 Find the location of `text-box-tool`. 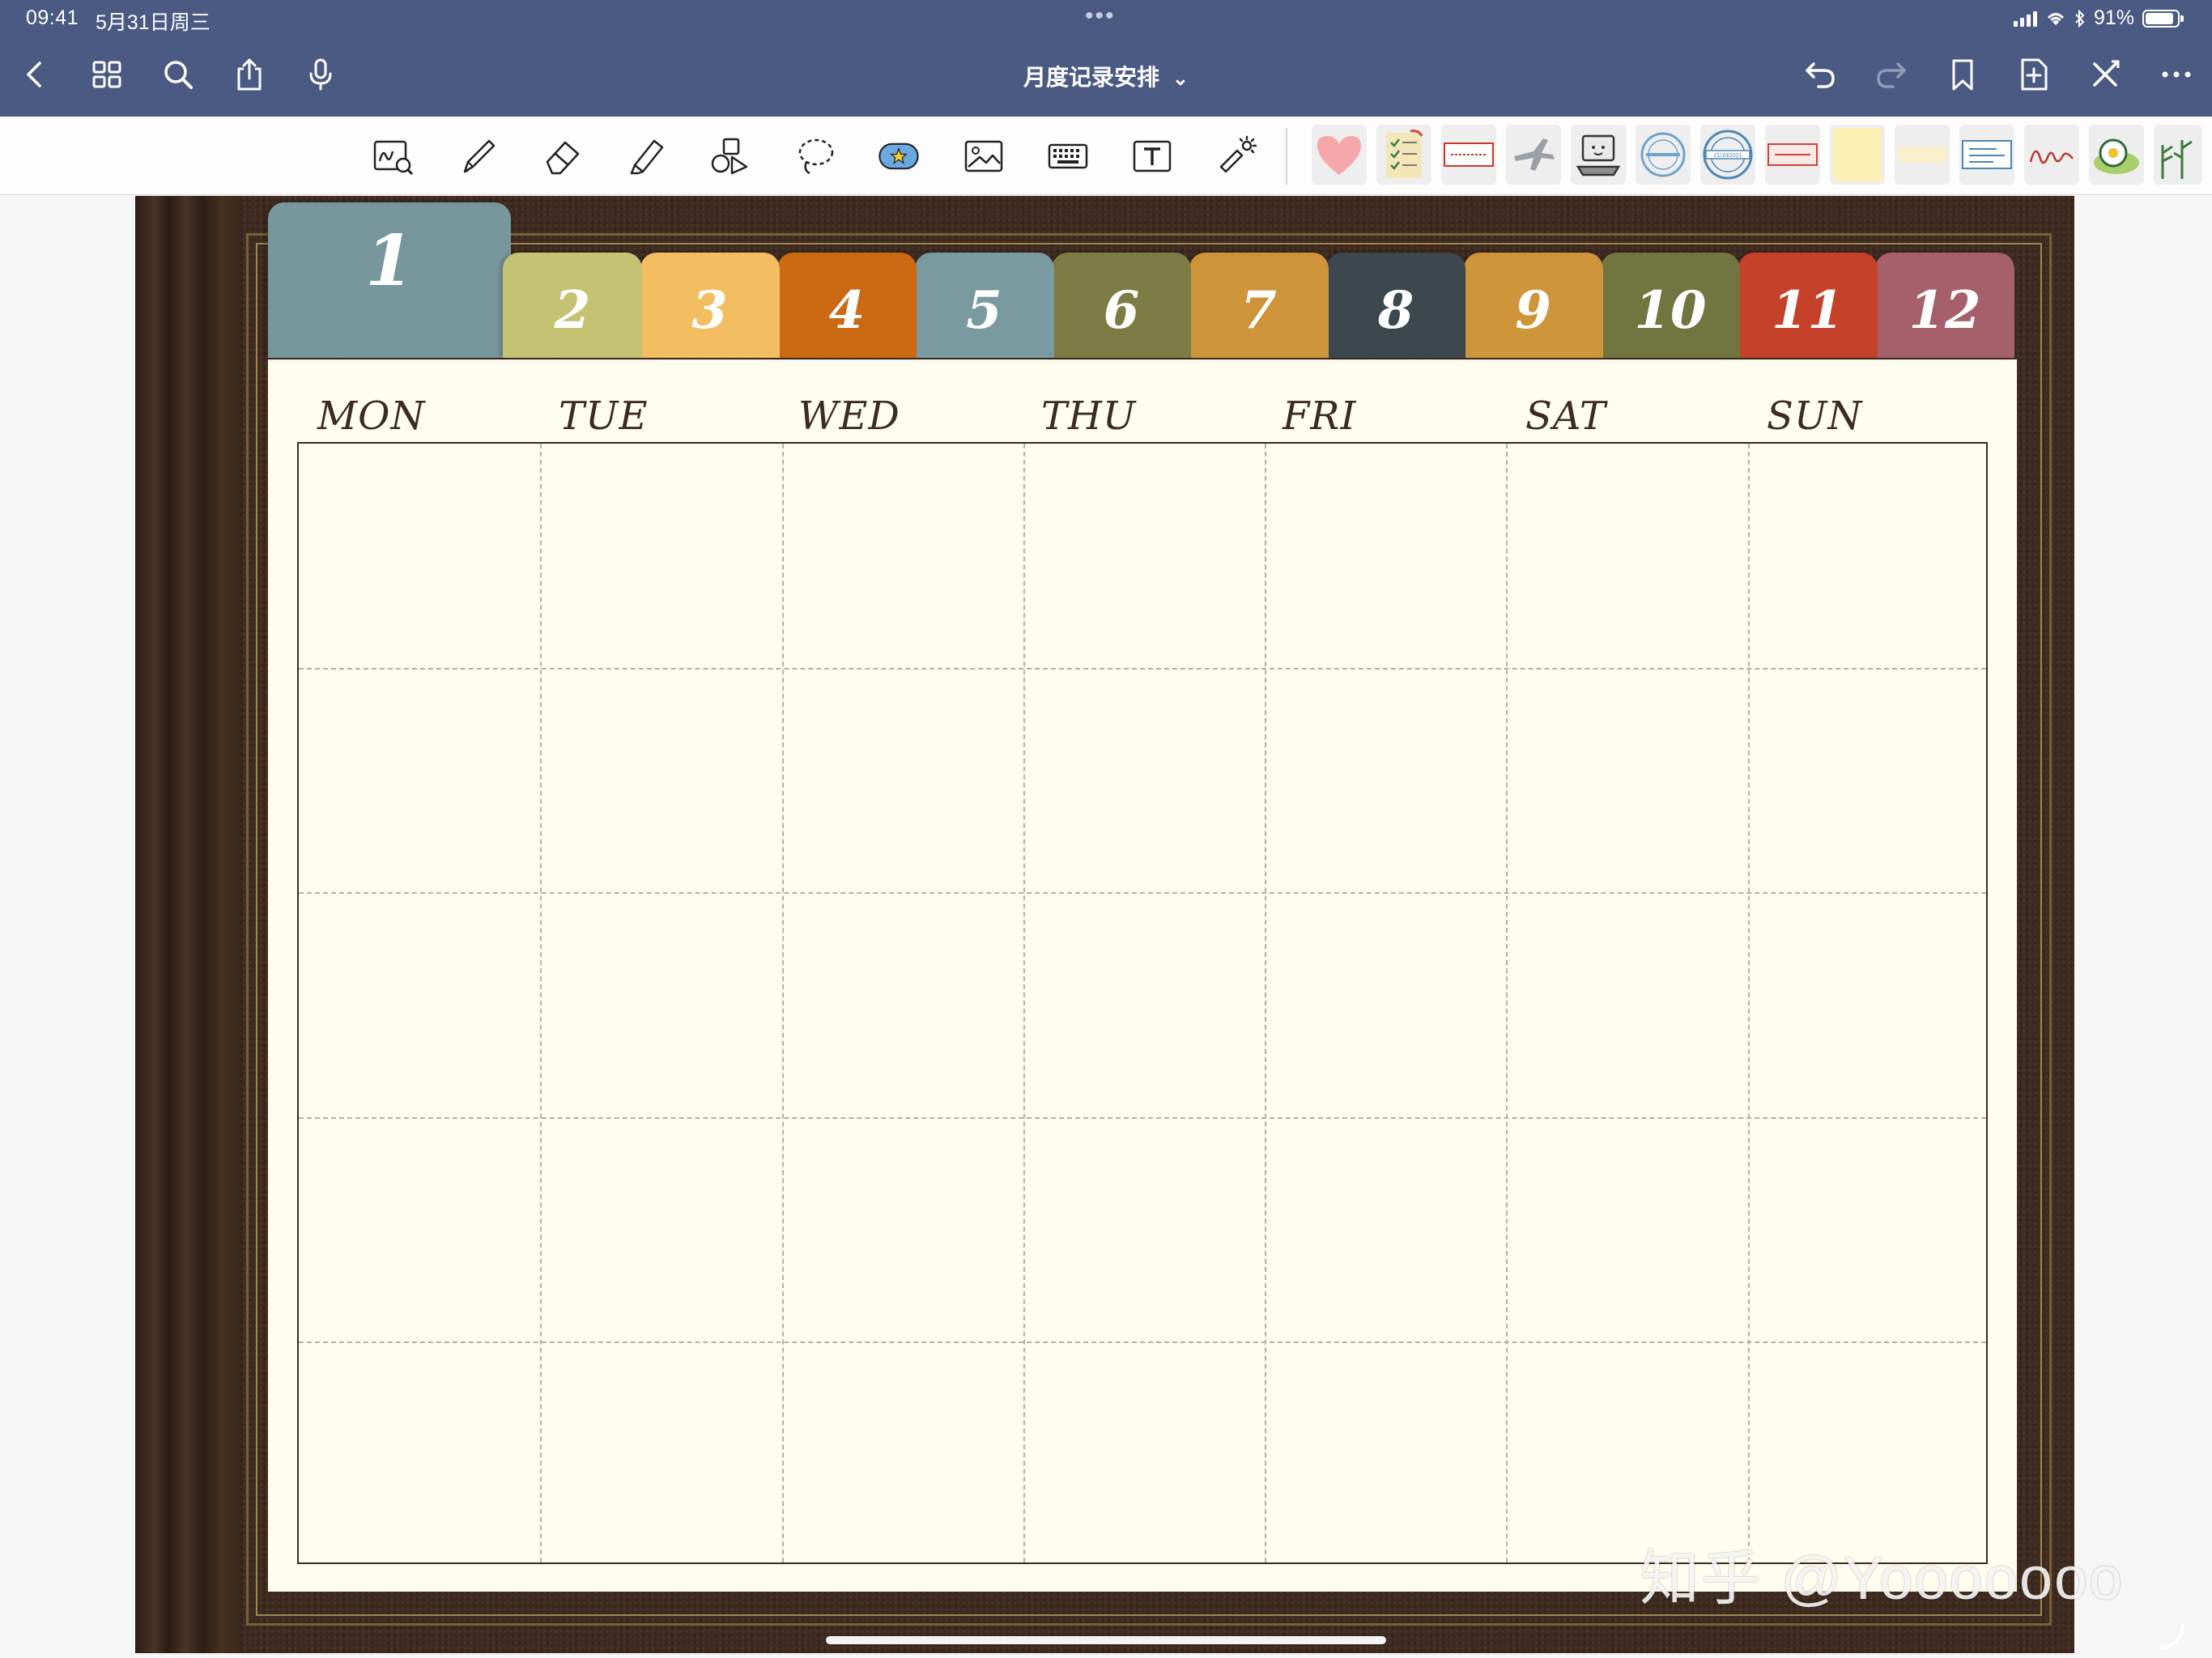

text-box-tool is located at coordinates (1153, 156).